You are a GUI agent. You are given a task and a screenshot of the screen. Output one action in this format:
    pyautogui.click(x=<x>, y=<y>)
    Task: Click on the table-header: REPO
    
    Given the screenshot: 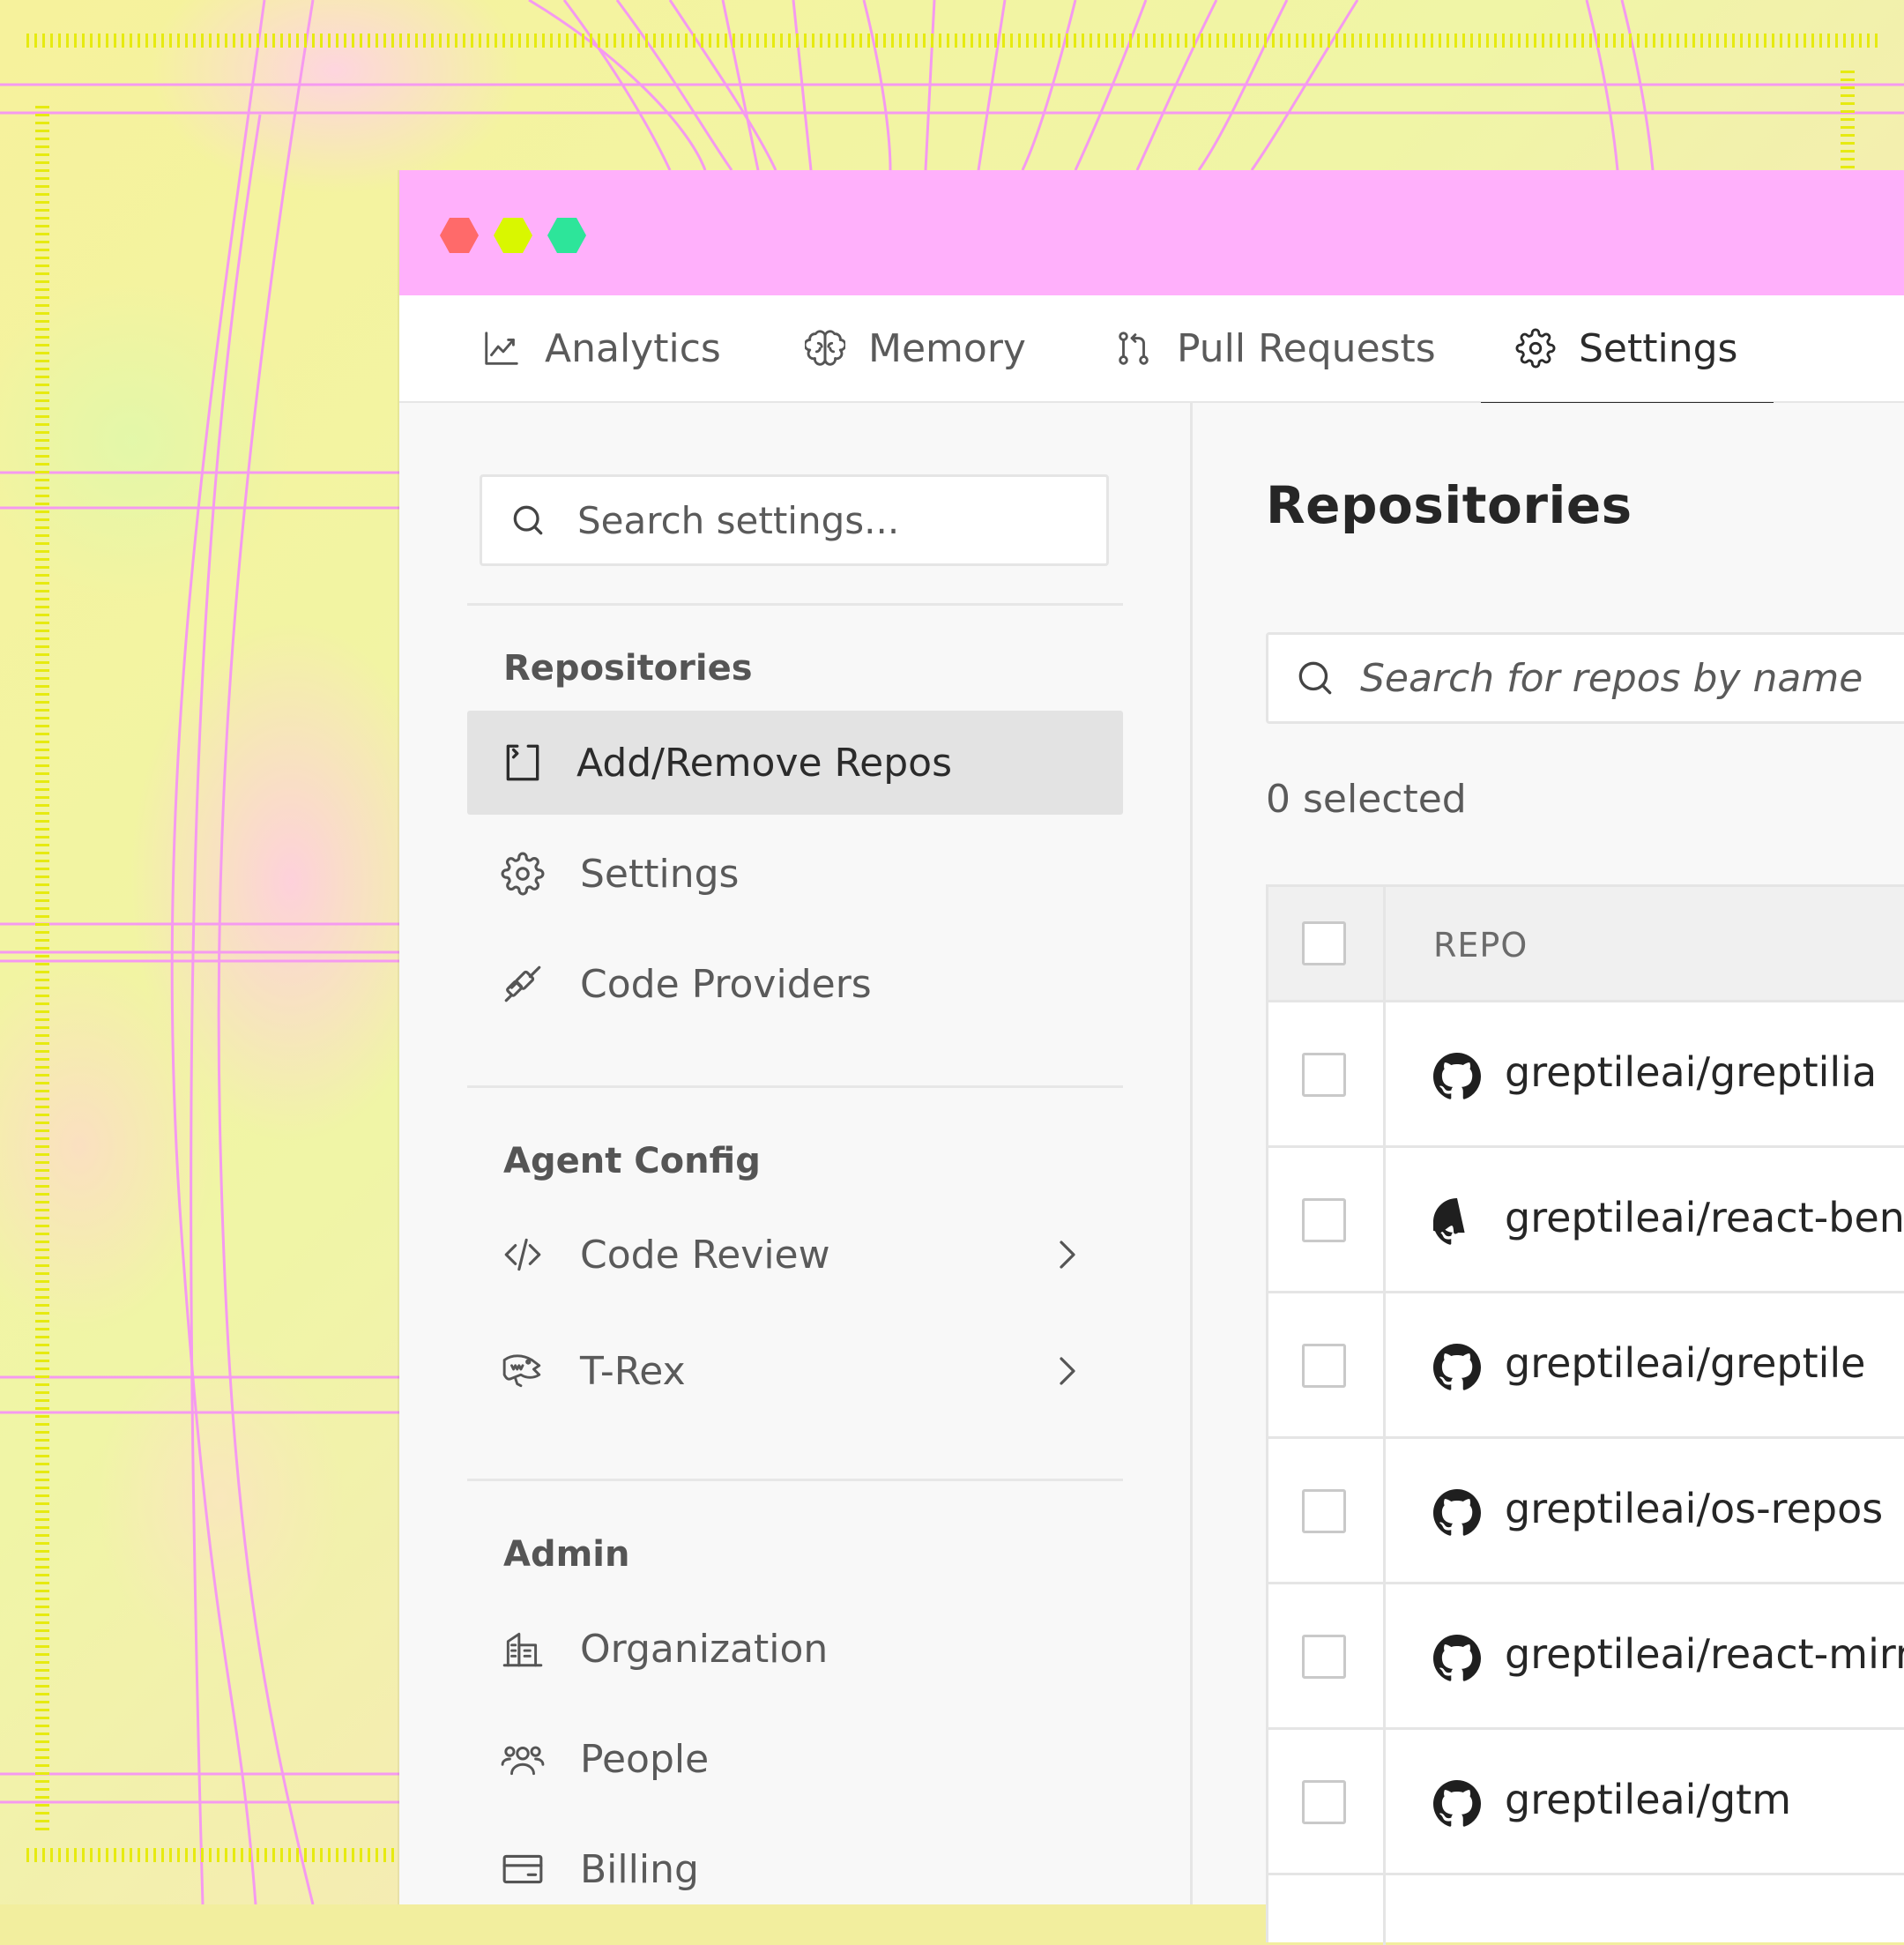 What is the action you would take?
    pyautogui.click(x=1586, y=945)
    